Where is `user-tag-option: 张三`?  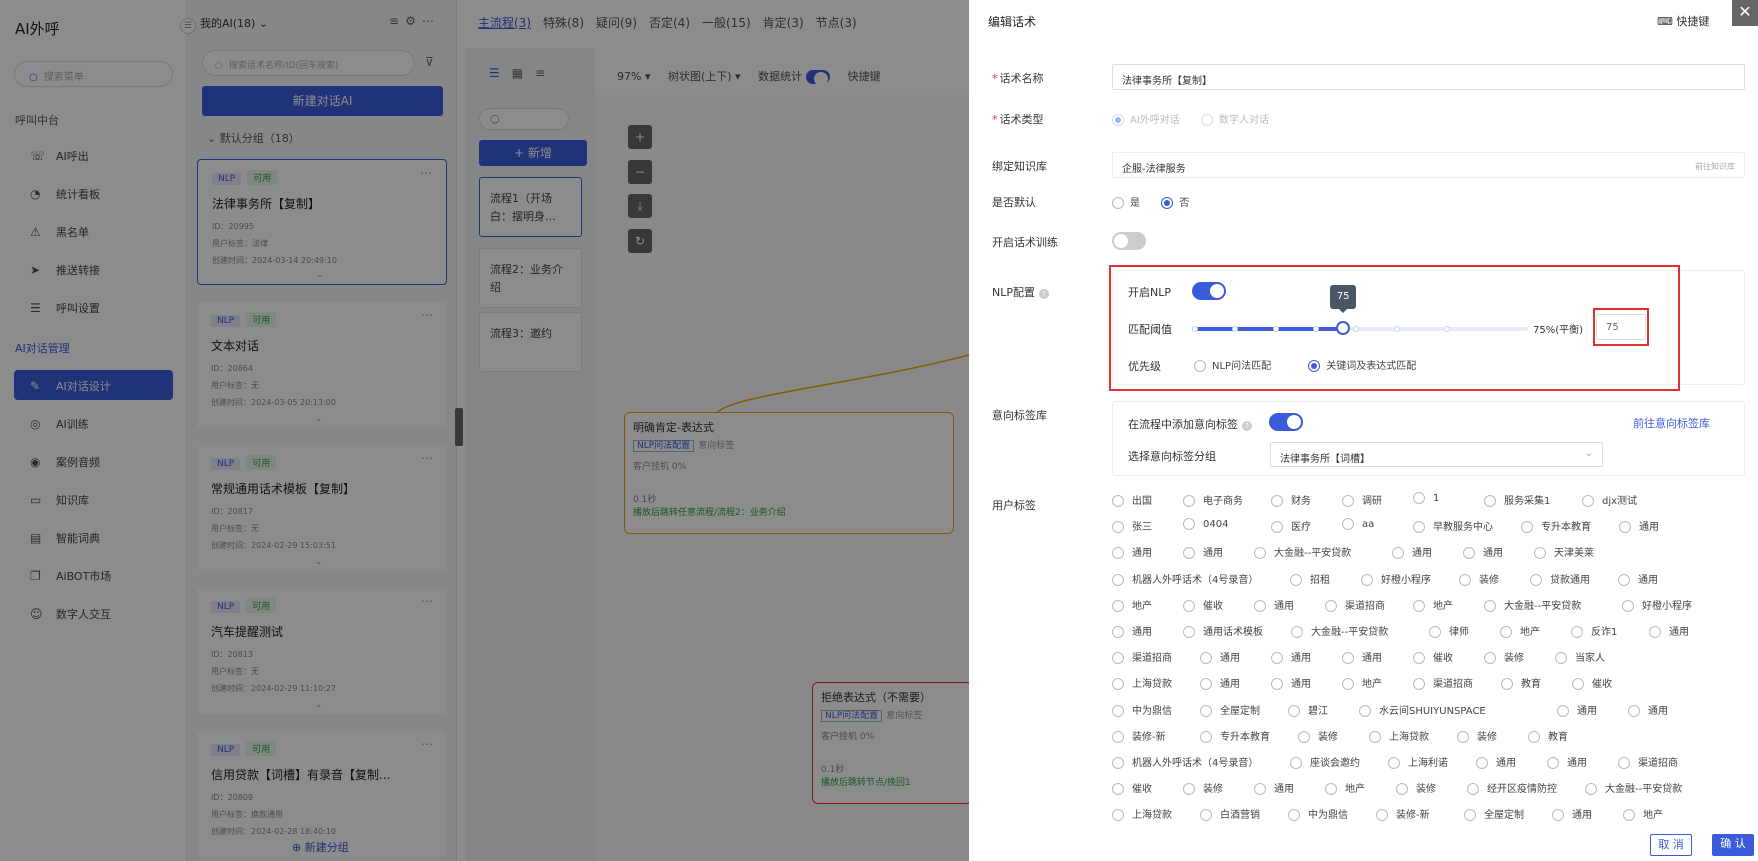 user-tag-option: 张三 is located at coordinates (1132, 526).